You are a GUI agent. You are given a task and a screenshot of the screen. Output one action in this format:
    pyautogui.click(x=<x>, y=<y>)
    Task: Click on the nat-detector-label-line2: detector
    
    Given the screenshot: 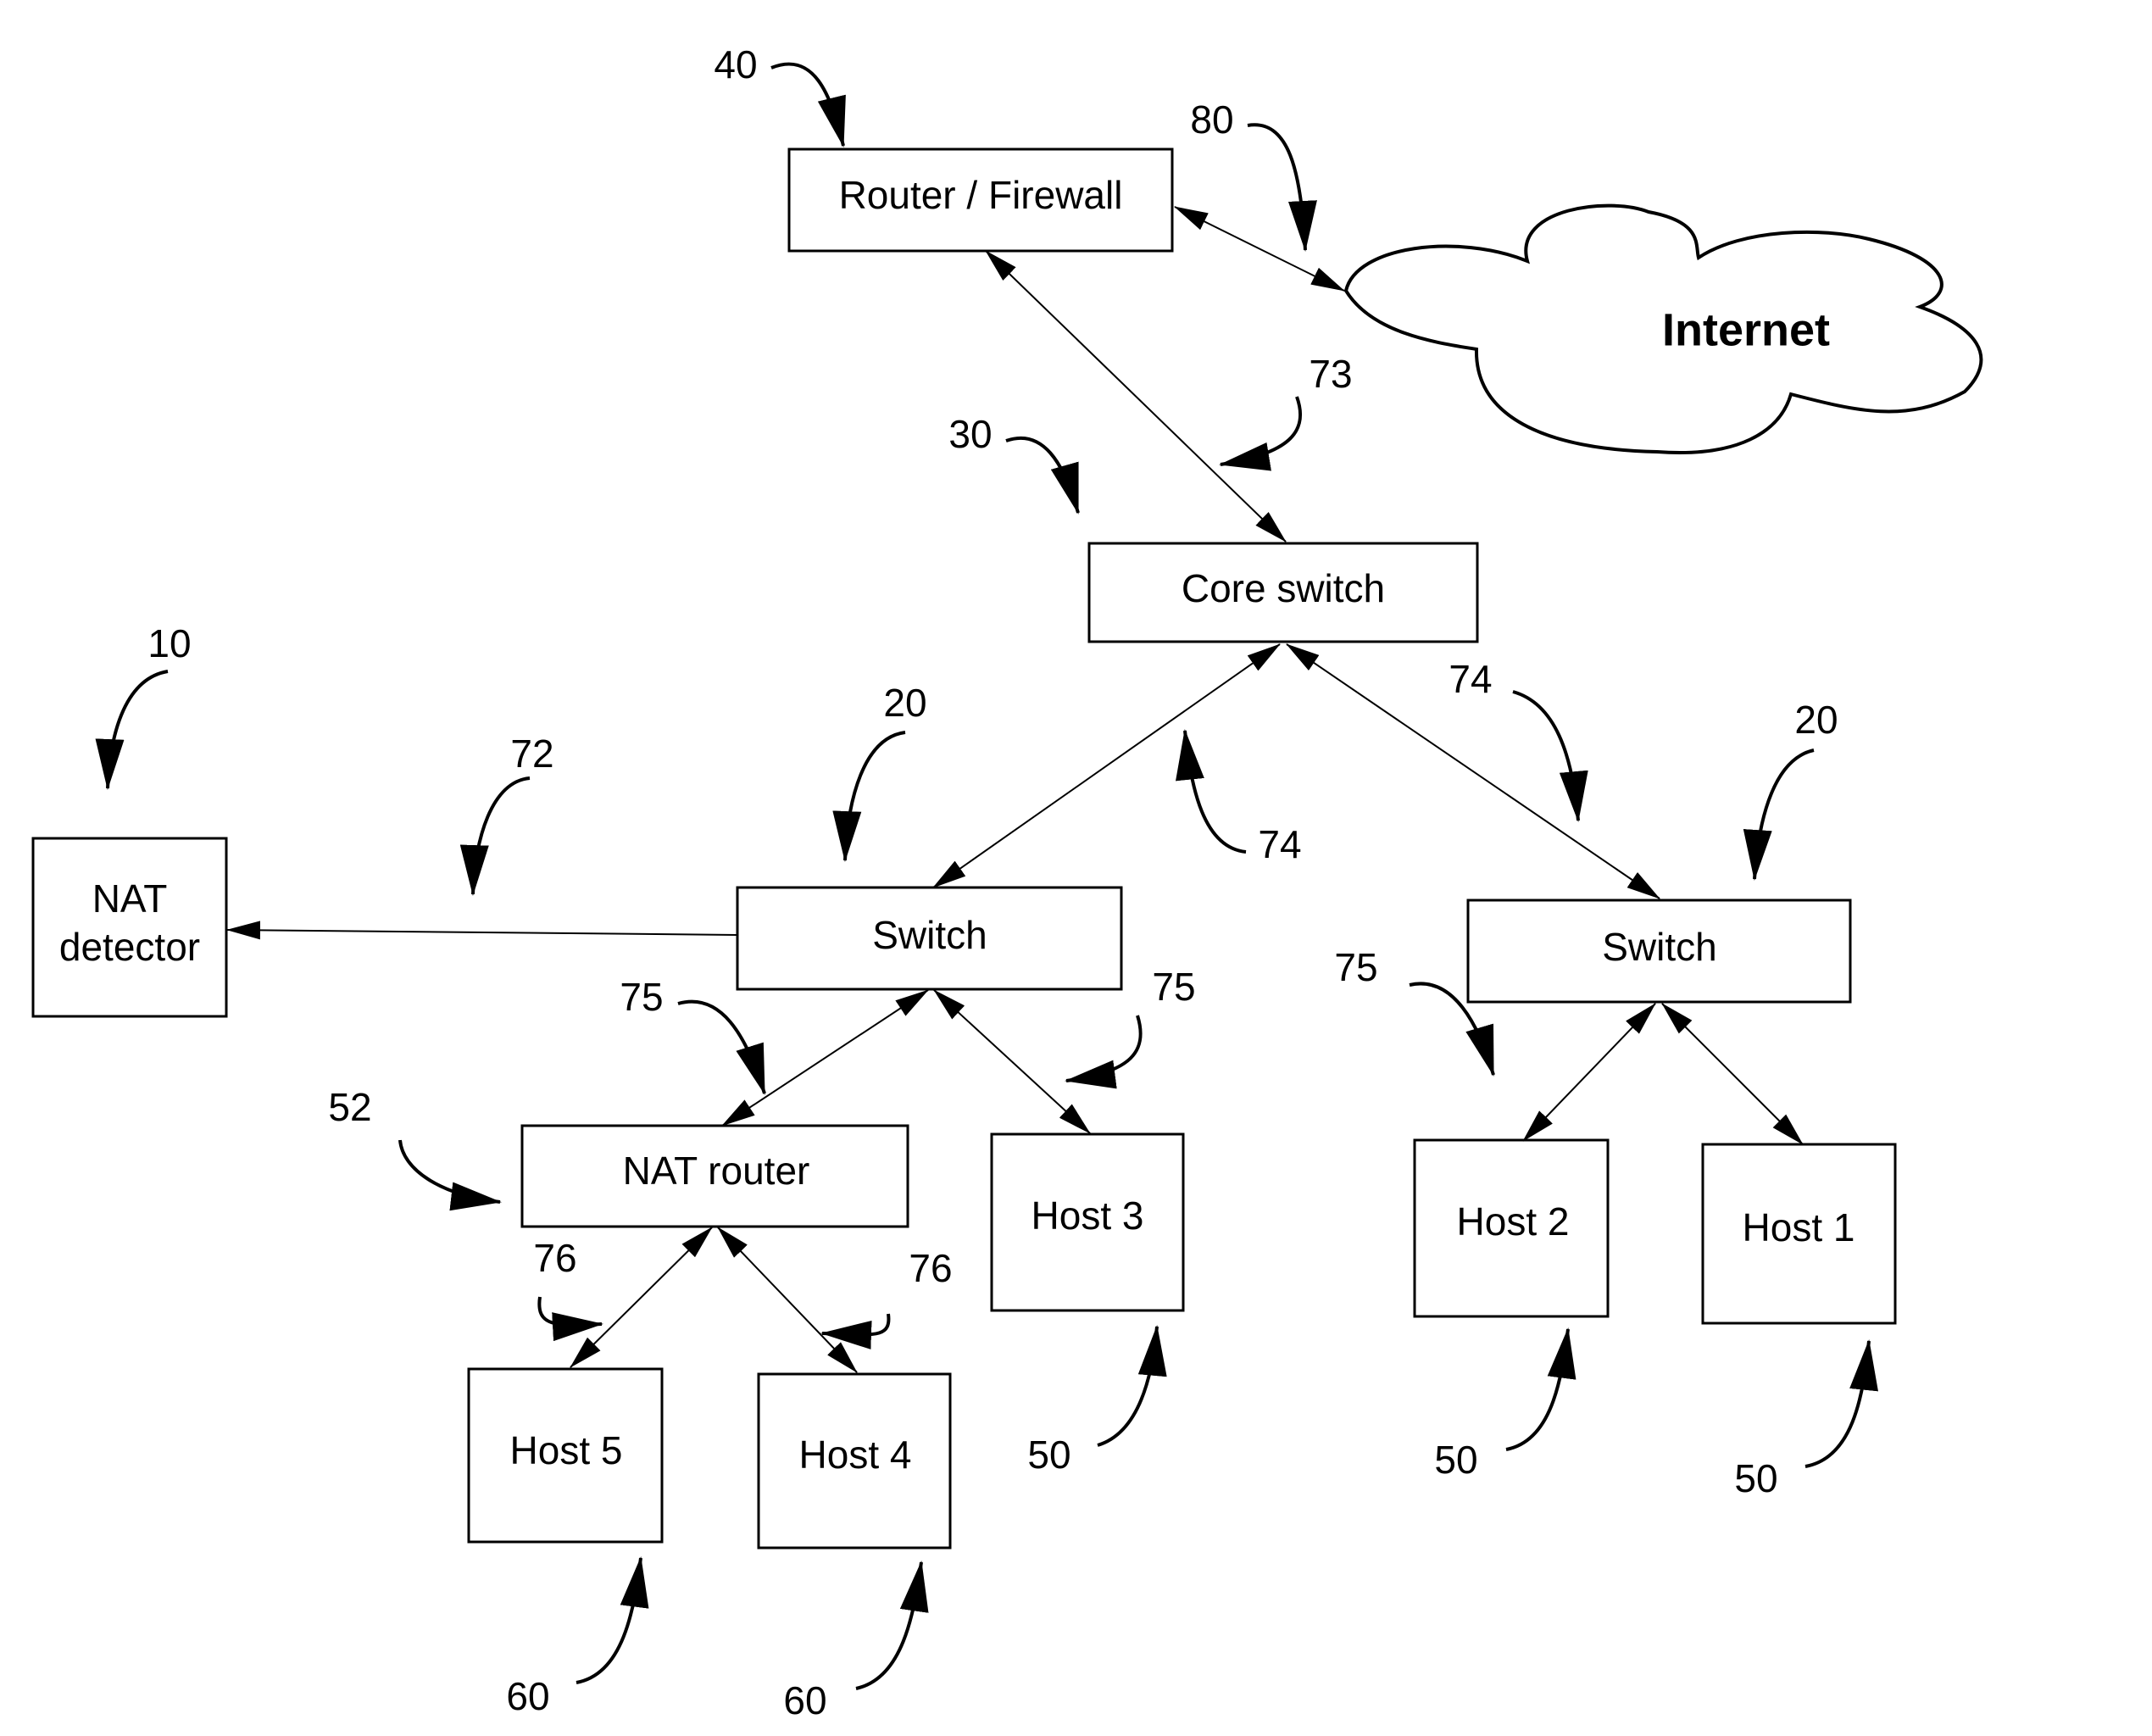 What is the action you would take?
    pyautogui.click(x=129, y=947)
    